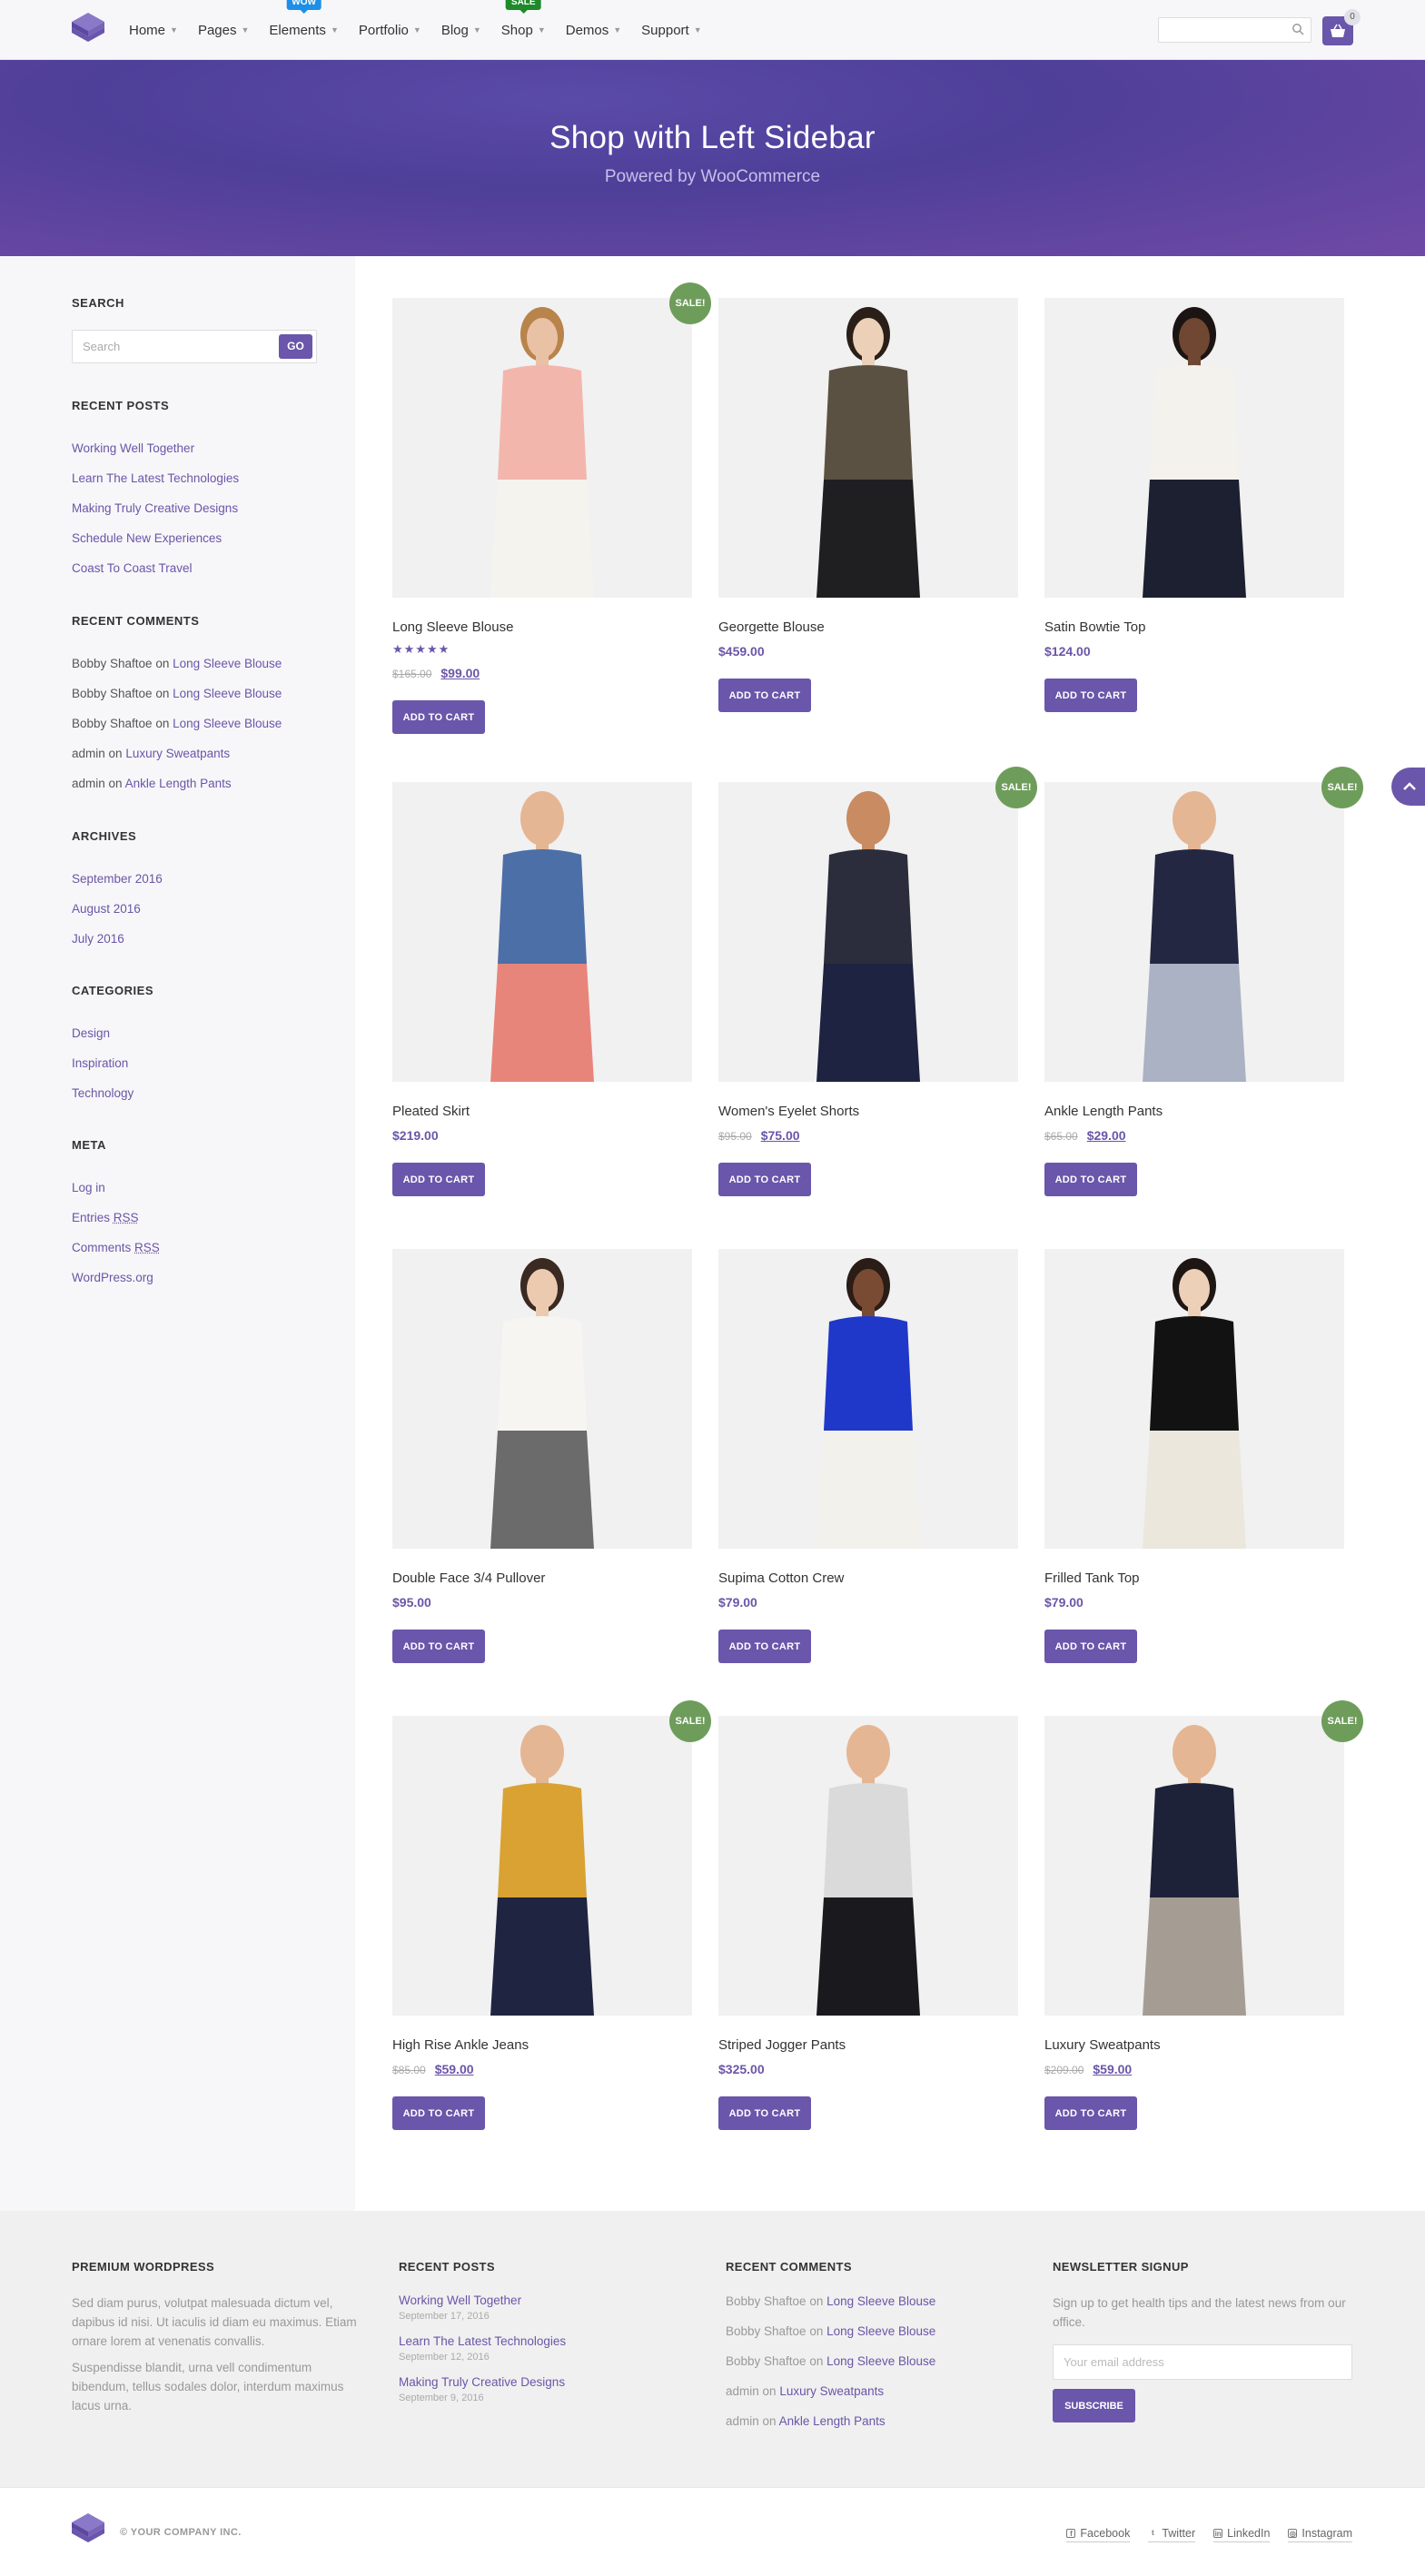 This screenshot has height=2576, width=1425. Describe the element at coordinates (868, 627) in the screenshot. I see `product-title: Georgette Blouse` at that location.